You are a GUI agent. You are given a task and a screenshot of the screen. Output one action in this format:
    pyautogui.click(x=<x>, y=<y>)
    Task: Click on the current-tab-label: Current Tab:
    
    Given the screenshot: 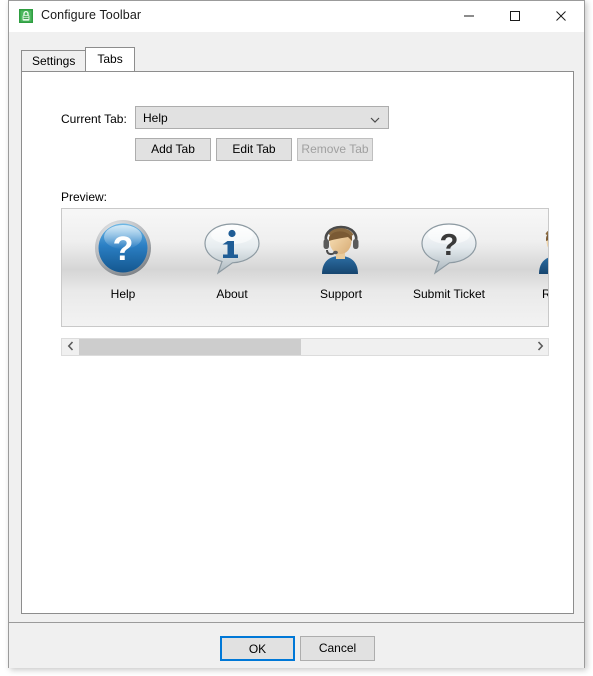 What is the action you would take?
    pyautogui.click(x=94, y=119)
    